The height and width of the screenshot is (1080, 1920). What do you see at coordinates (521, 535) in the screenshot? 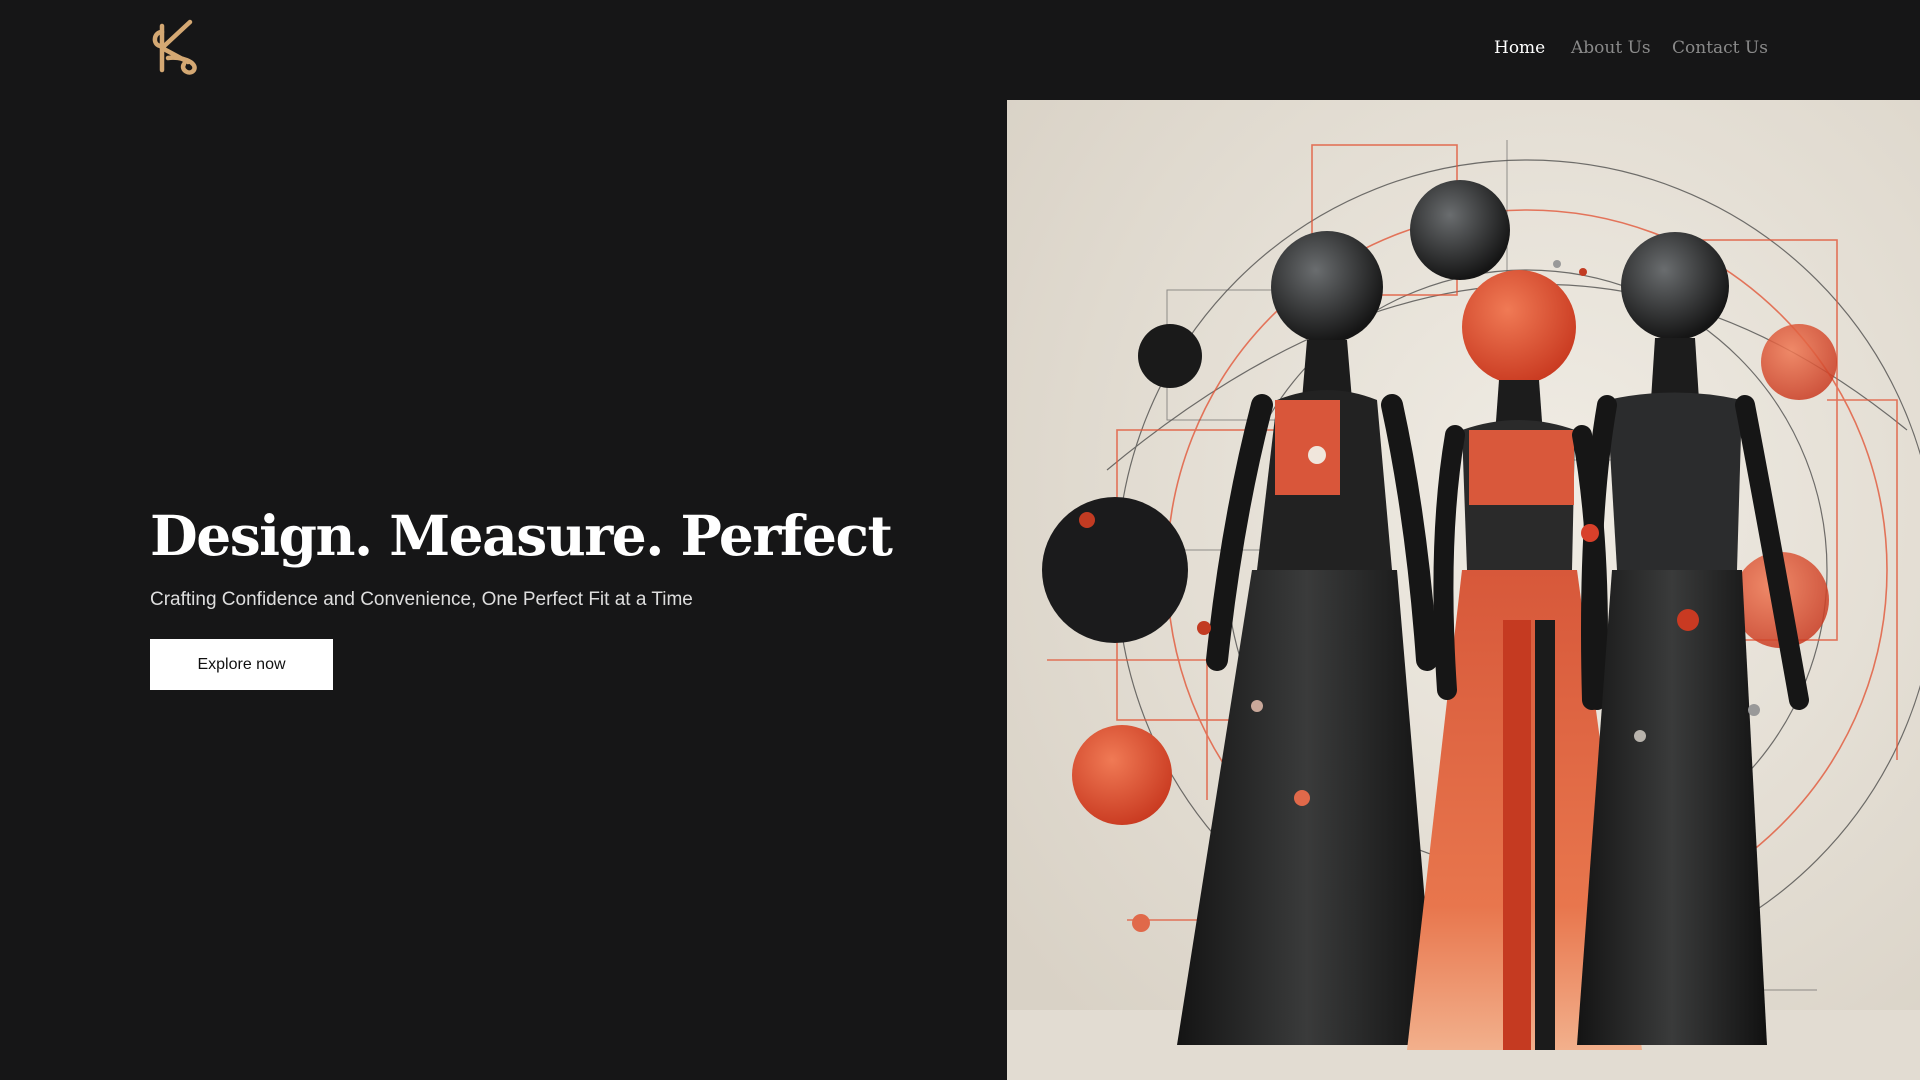
I see `hero-title: Design. Measure. Perfect` at bounding box center [521, 535].